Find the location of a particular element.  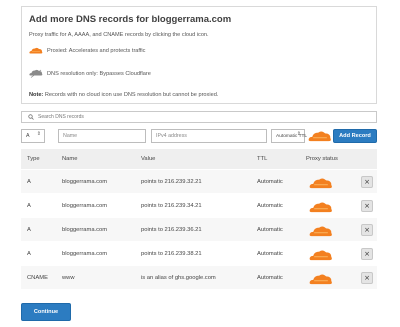

continue-button: Continue is located at coordinates (46, 312).